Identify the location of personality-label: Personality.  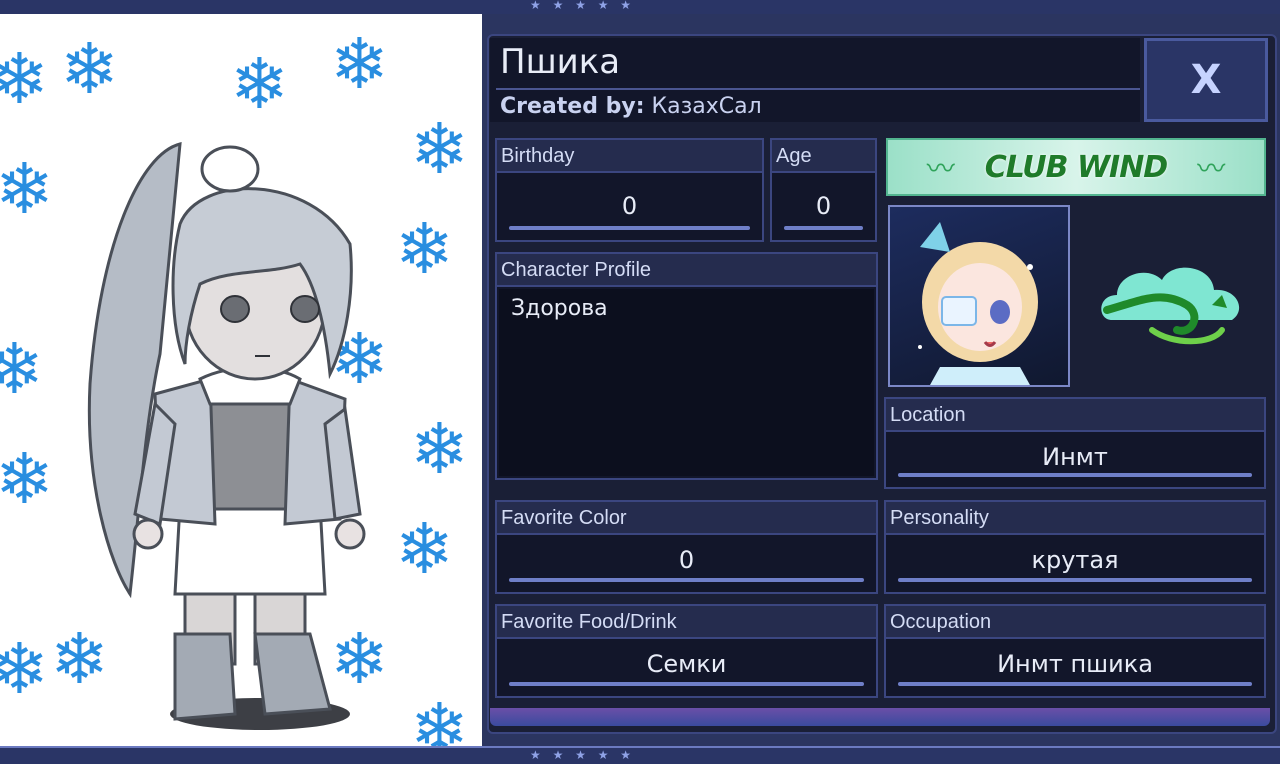
(1075, 518).